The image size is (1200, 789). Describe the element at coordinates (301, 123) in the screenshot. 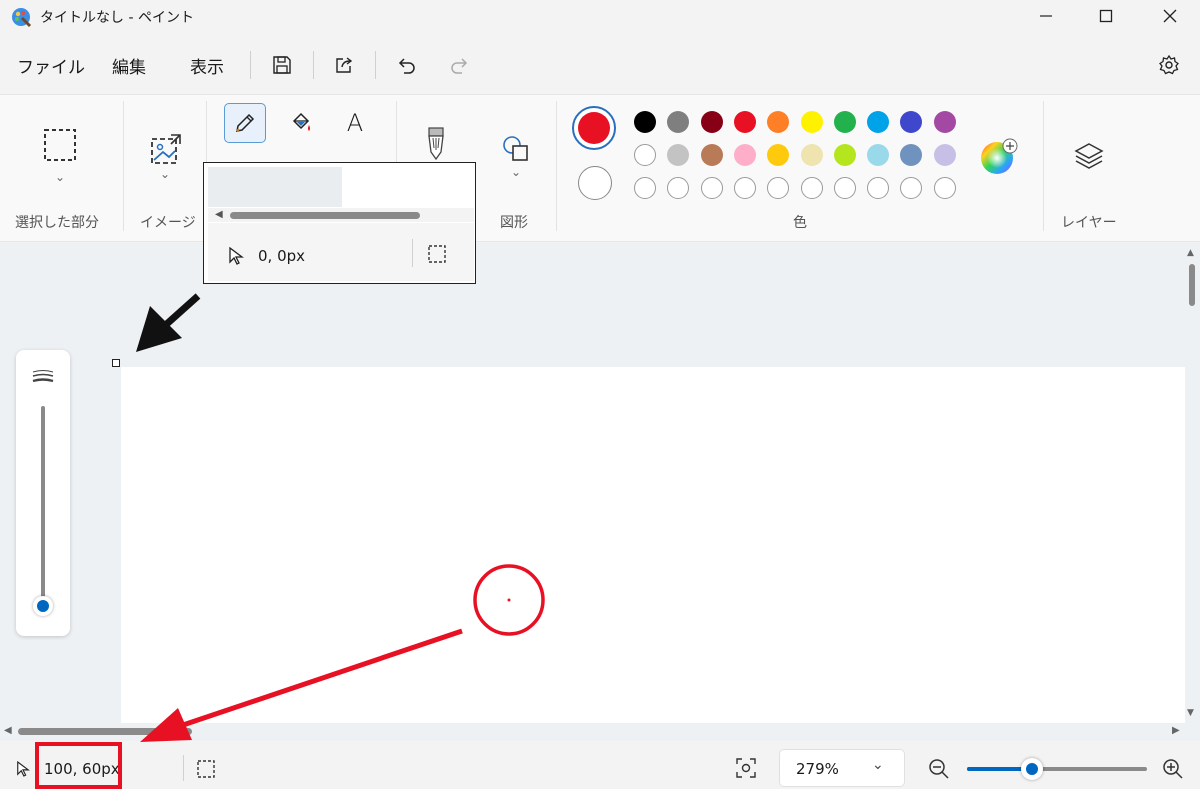

I see `fill-tool-button` at that location.